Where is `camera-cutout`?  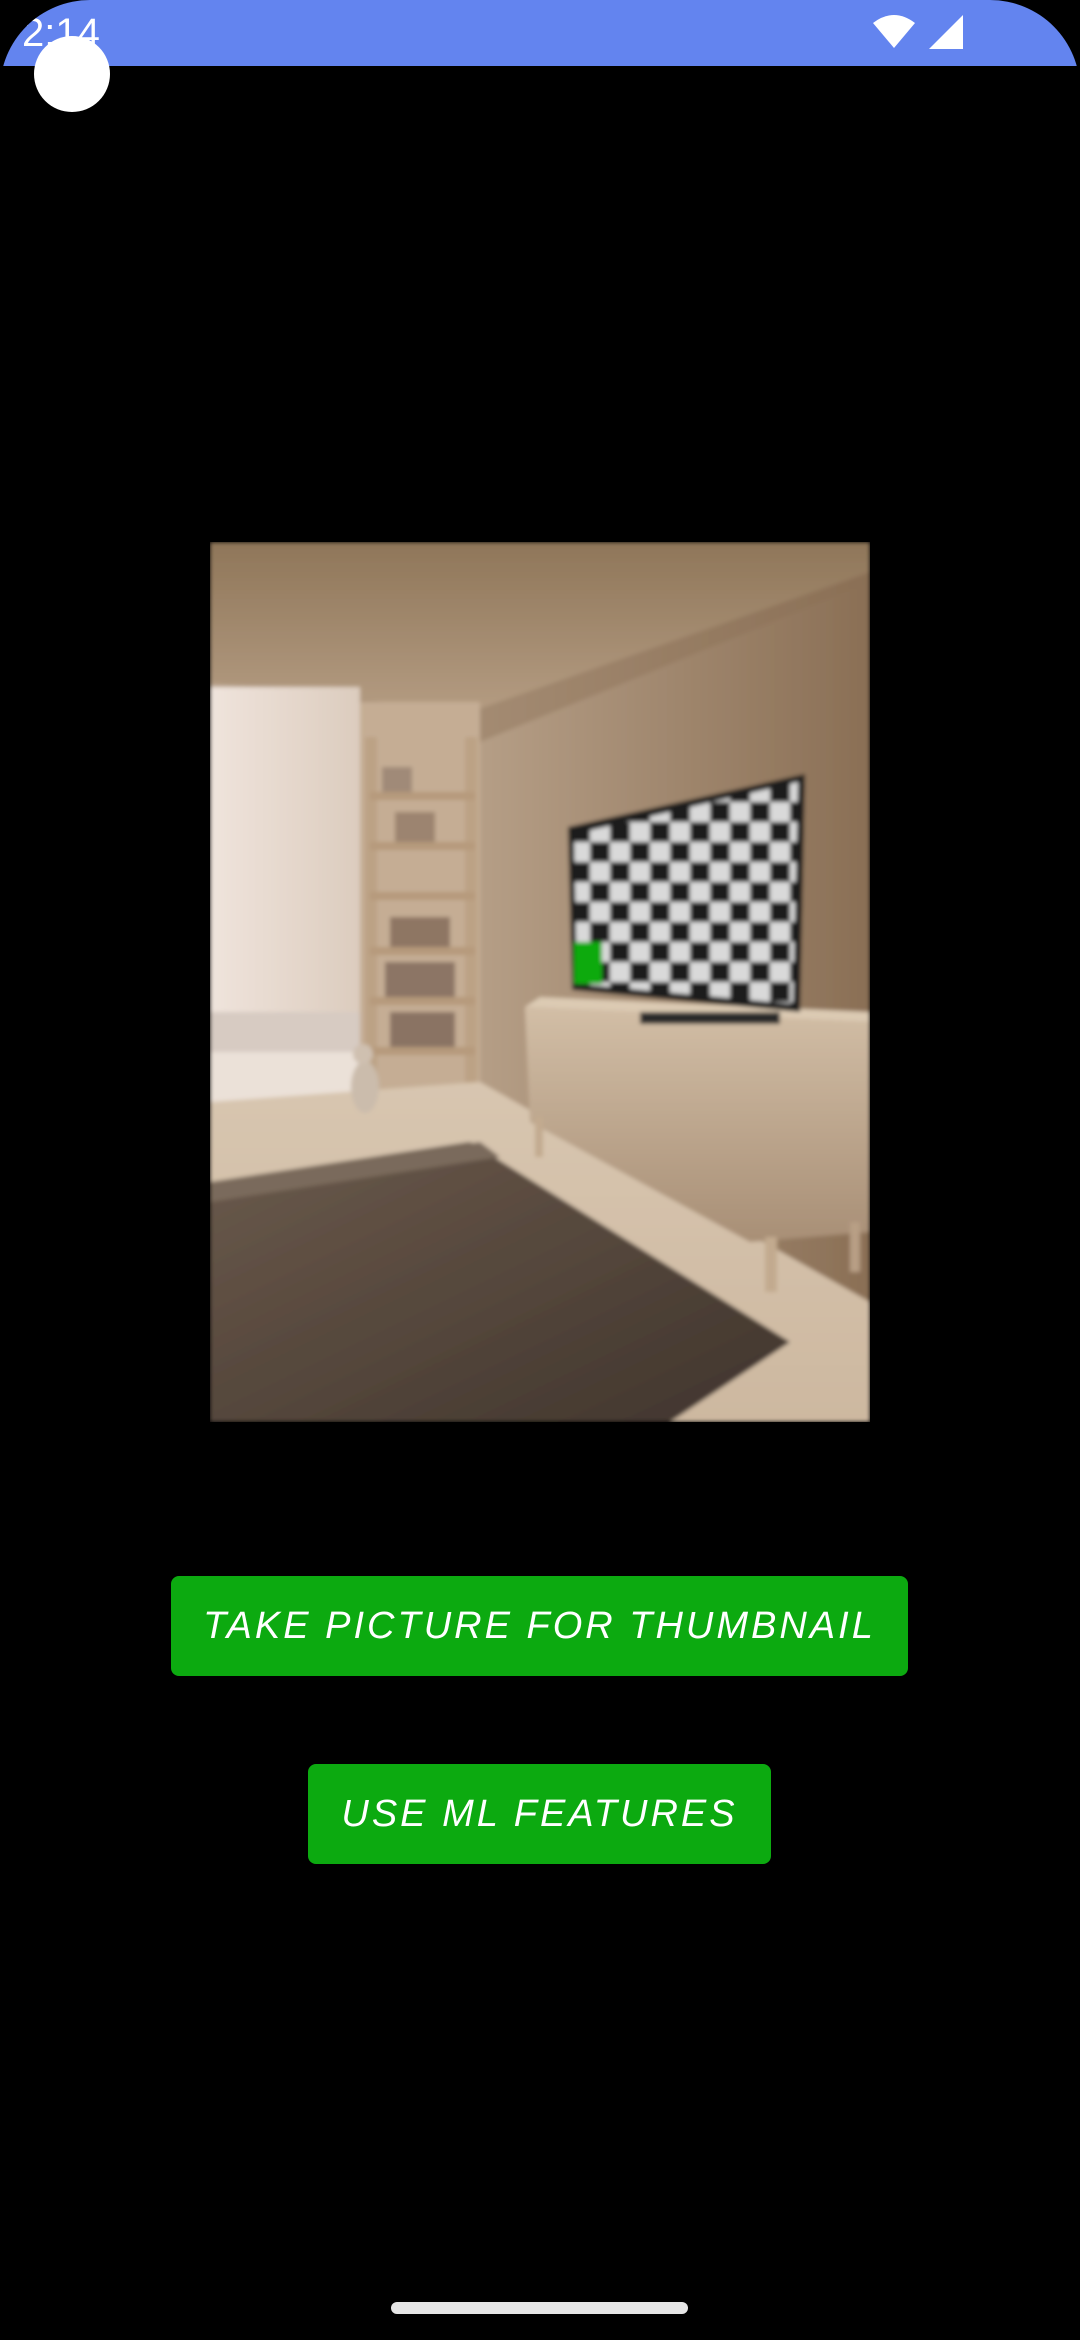
camera-cutout is located at coordinates (72, 74).